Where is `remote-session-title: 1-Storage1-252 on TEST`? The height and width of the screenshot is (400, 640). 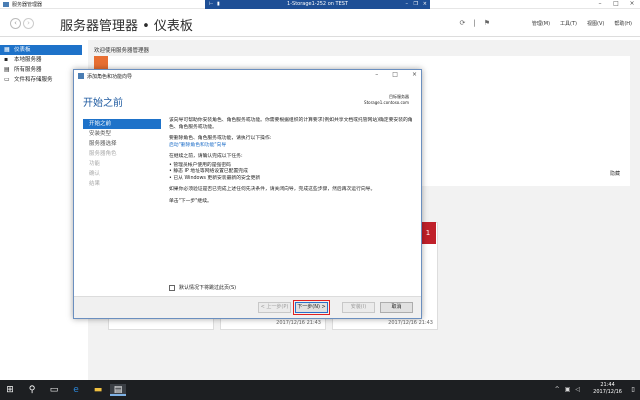
remote-session-title: 1-Storage1-252 on TEST is located at coordinates (317, 4).